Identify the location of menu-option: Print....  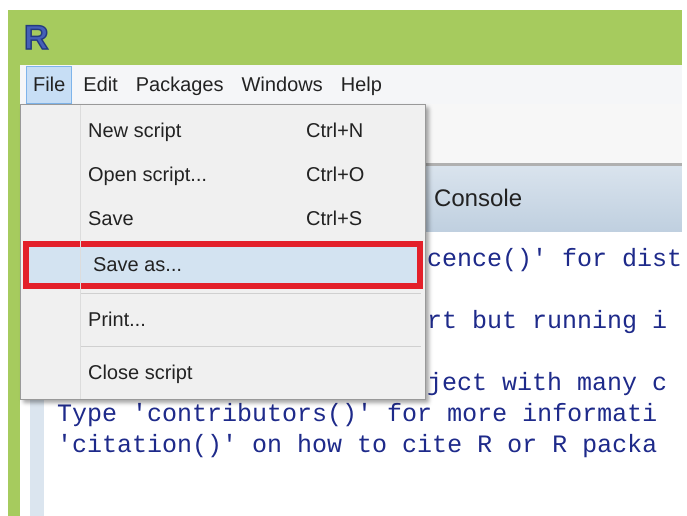
(223, 320).